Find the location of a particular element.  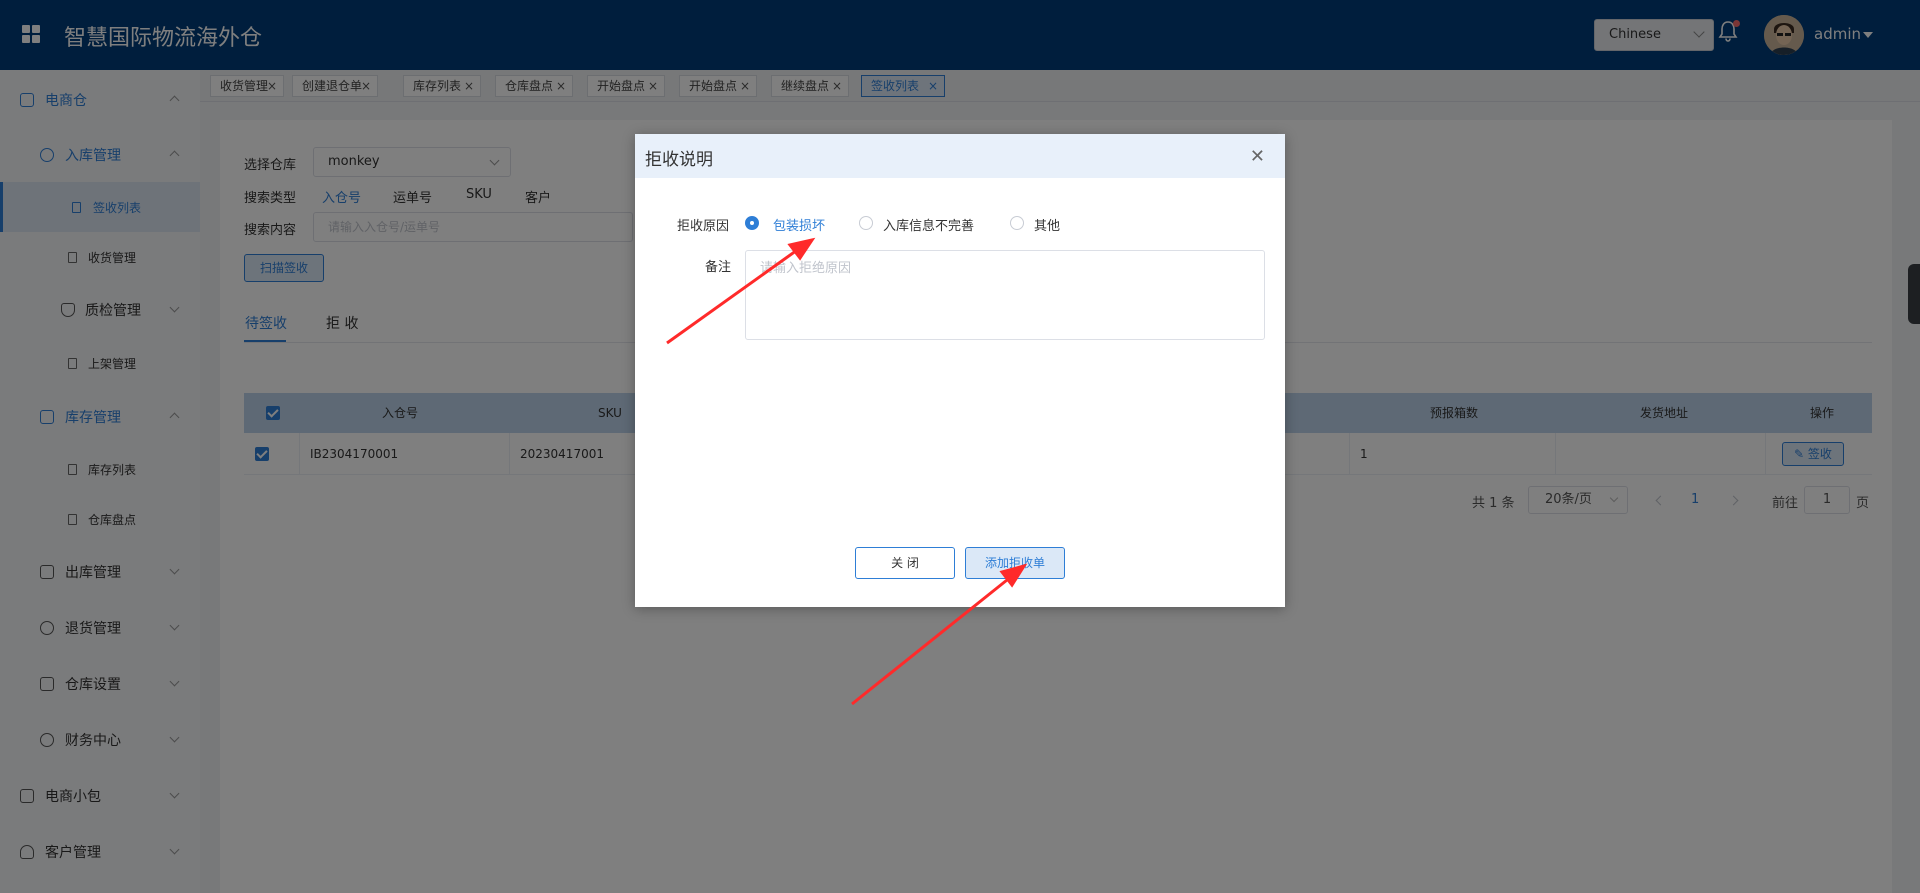

reason-radio-damaged is located at coordinates (752, 223).